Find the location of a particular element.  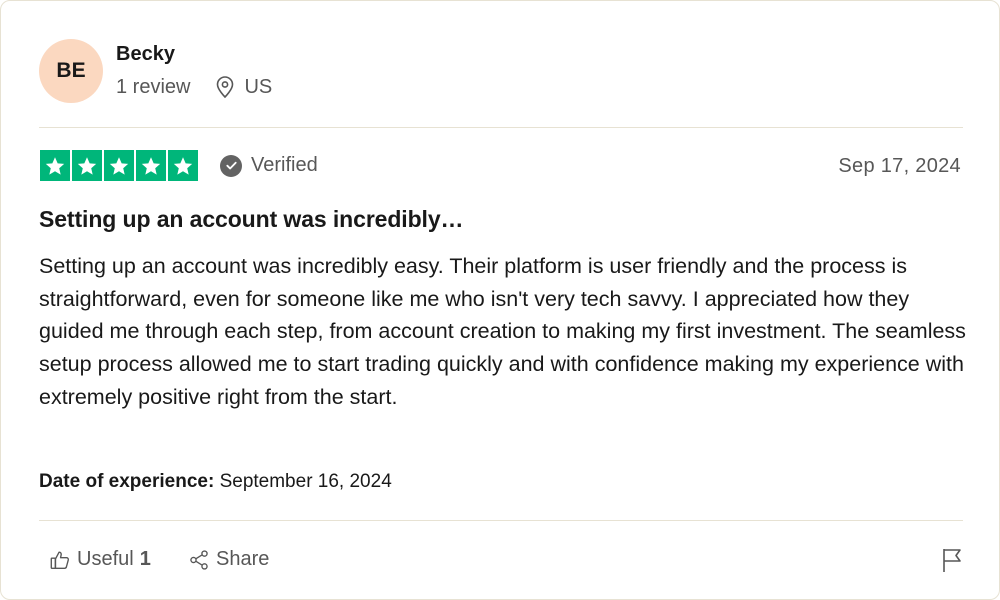

review-date: Sep 17, 2024 is located at coordinates (899, 166).